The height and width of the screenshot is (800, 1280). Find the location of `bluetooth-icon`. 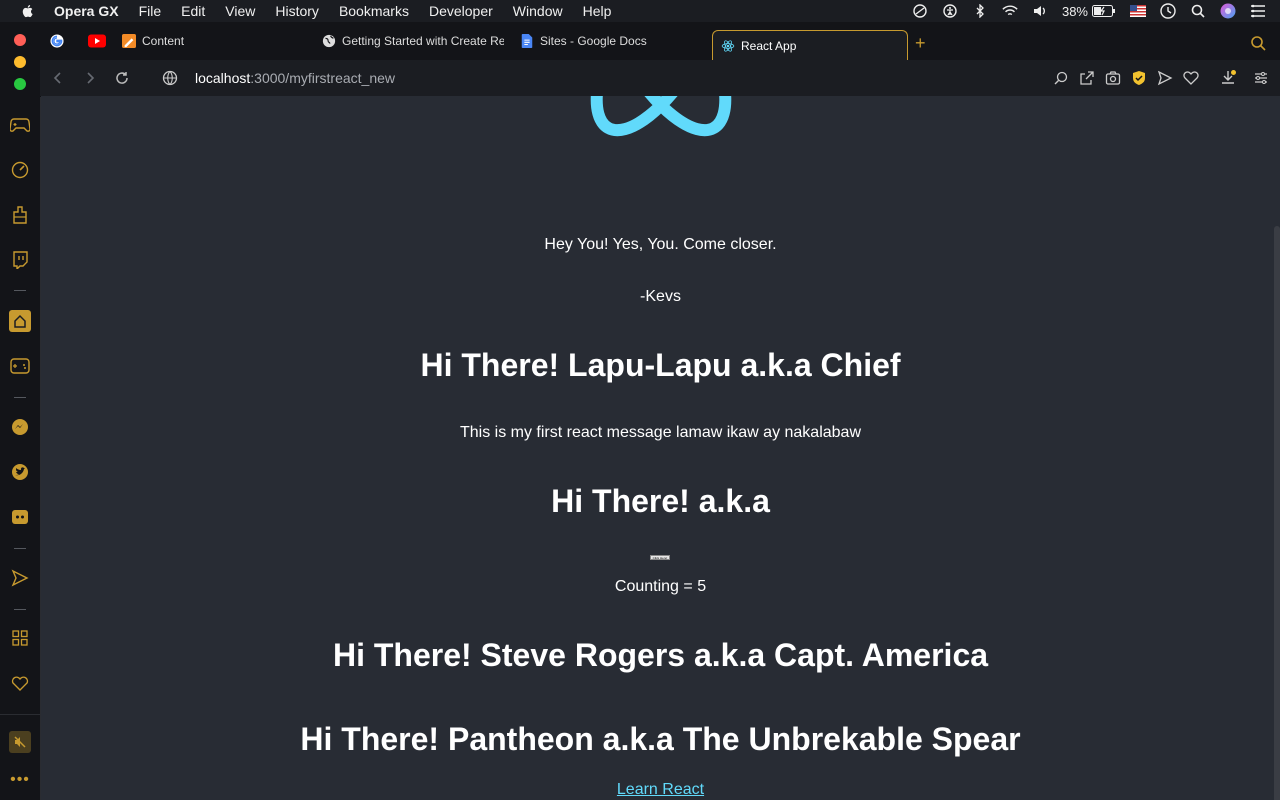

bluetooth-icon is located at coordinates (980, 11).